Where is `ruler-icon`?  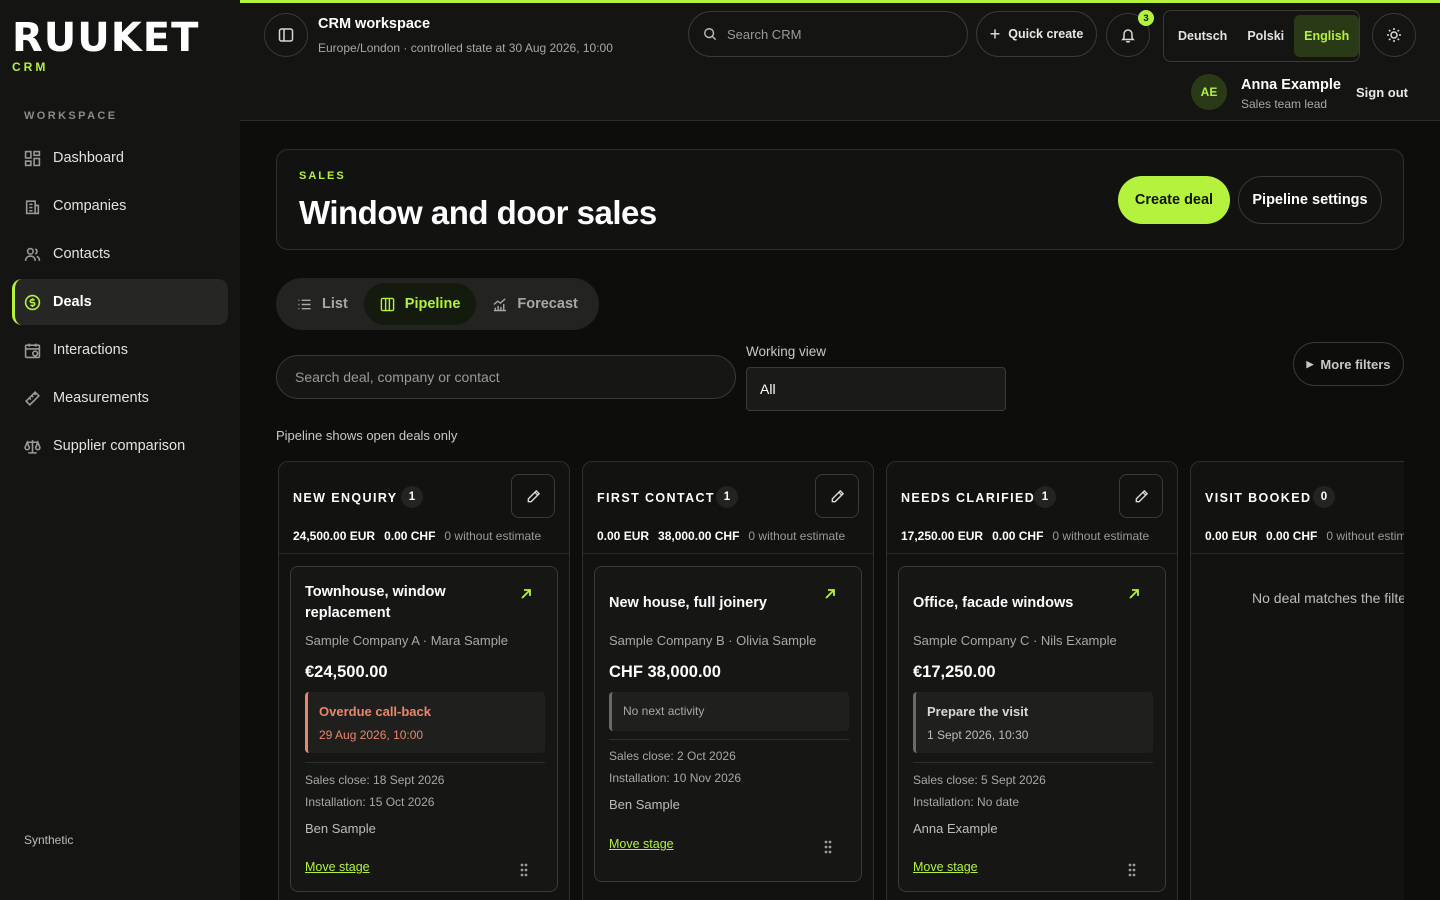
ruler-icon is located at coordinates (32, 398).